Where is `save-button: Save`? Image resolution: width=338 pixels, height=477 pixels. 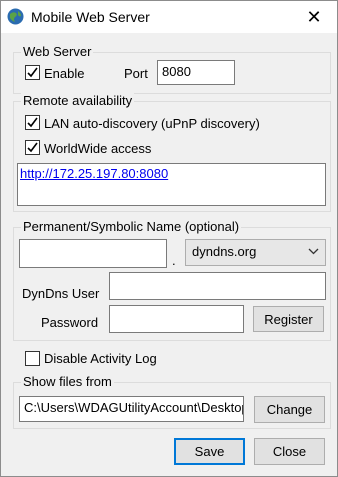
save-button: Save is located at coordinates (209, 451).